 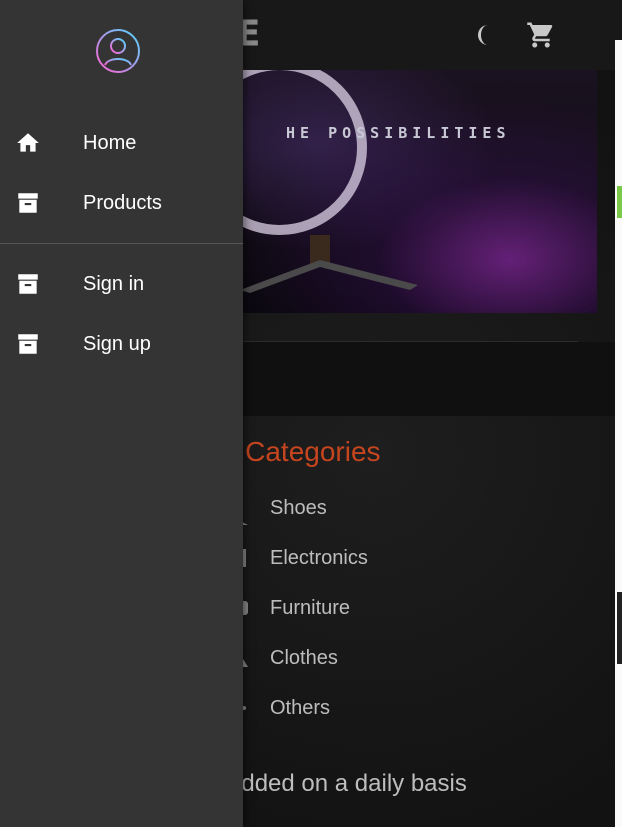 What do you see at coordinates (110, 143) in the screenshot?
I see `drawer-item-label: Home` at bounding box center [110, 143].